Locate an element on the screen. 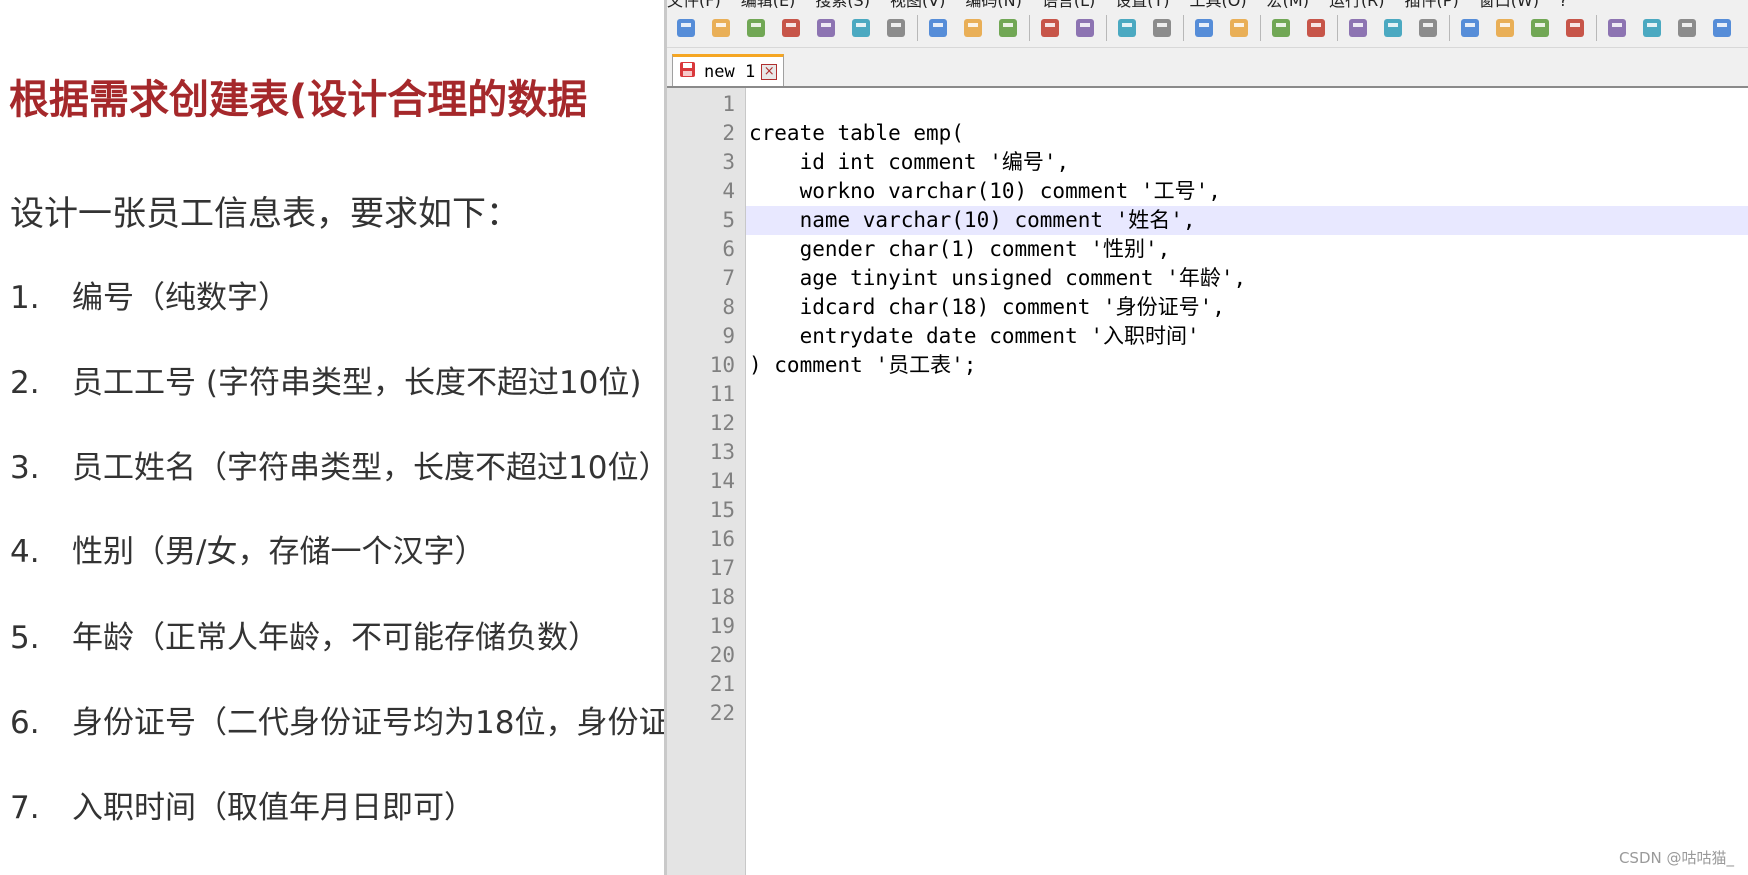  requirement-item: 7. 入职时间（取值年月日即可） is located at coordinates (242, 808).